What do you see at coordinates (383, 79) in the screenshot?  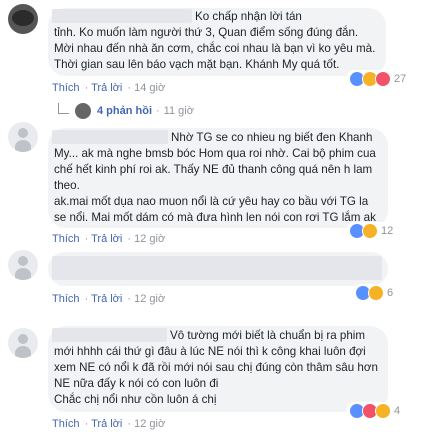 I see `love-reaction-icon` at bounding box center [383, 79].